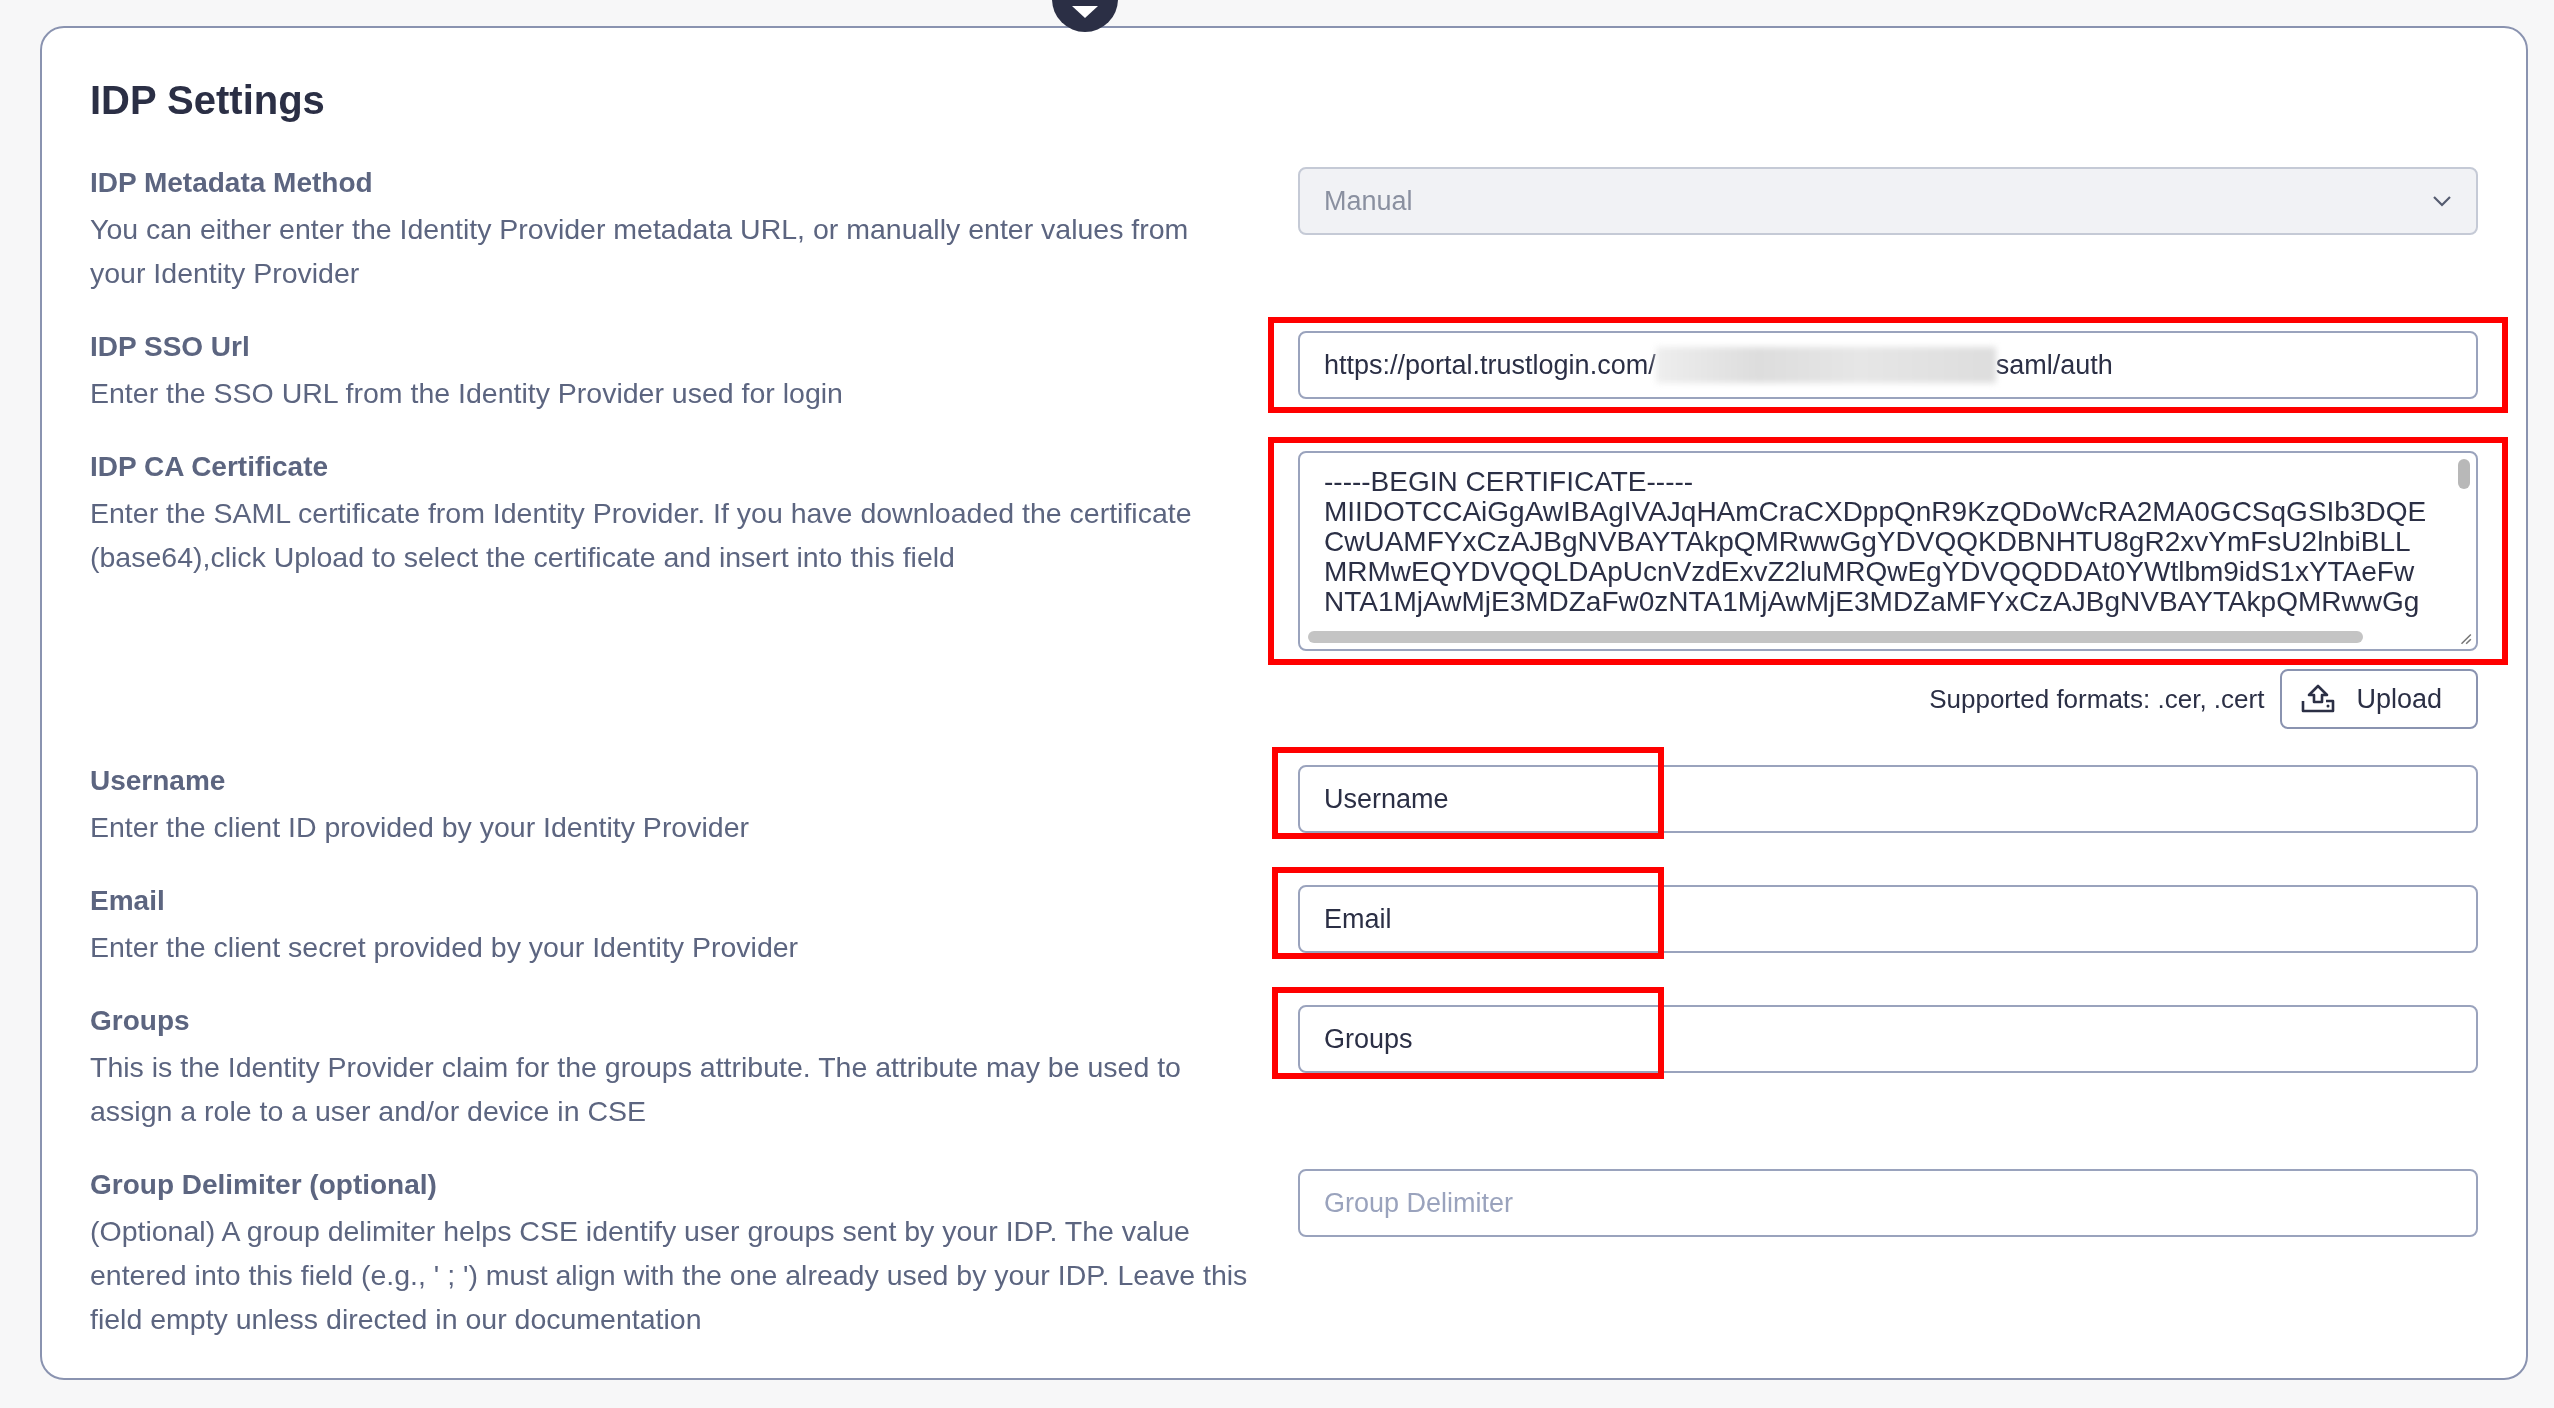  What do you see at coordinates (1509, 482) in the screenshot?
I see `certificate-line: -----BEGIN CERTIFICATE-----` at bounding box center [1509, 482].